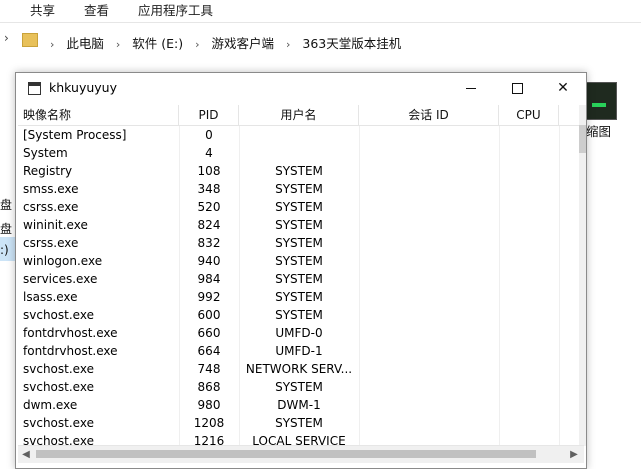 The image size is (641, 469). Describe the element at coordinates (351, 43) in the screenshot. I see `breadcrumb-item-current-folder: 363天堂版本挂机` at that location.